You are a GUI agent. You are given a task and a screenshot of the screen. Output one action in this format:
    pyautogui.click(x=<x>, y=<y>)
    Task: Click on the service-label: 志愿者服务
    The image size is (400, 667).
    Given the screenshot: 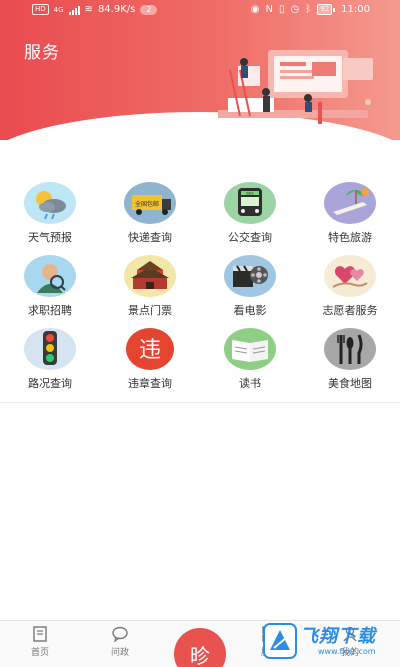 What is the action you would take?
    pyautogui.click(x=350, y=310)
    